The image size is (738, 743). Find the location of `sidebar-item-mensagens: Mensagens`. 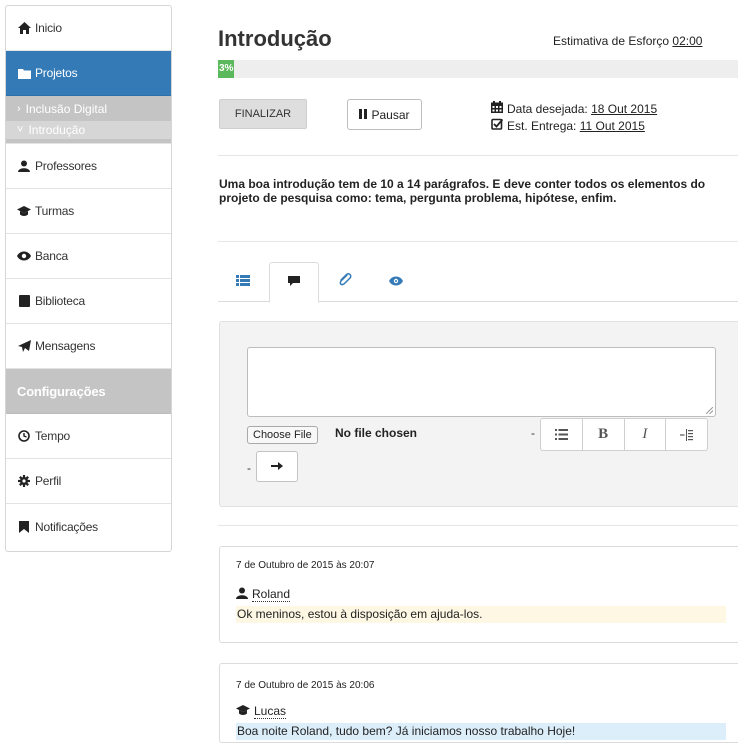

sidebar-item-mensagens: Mensagens is located at coordinates (88, 346).